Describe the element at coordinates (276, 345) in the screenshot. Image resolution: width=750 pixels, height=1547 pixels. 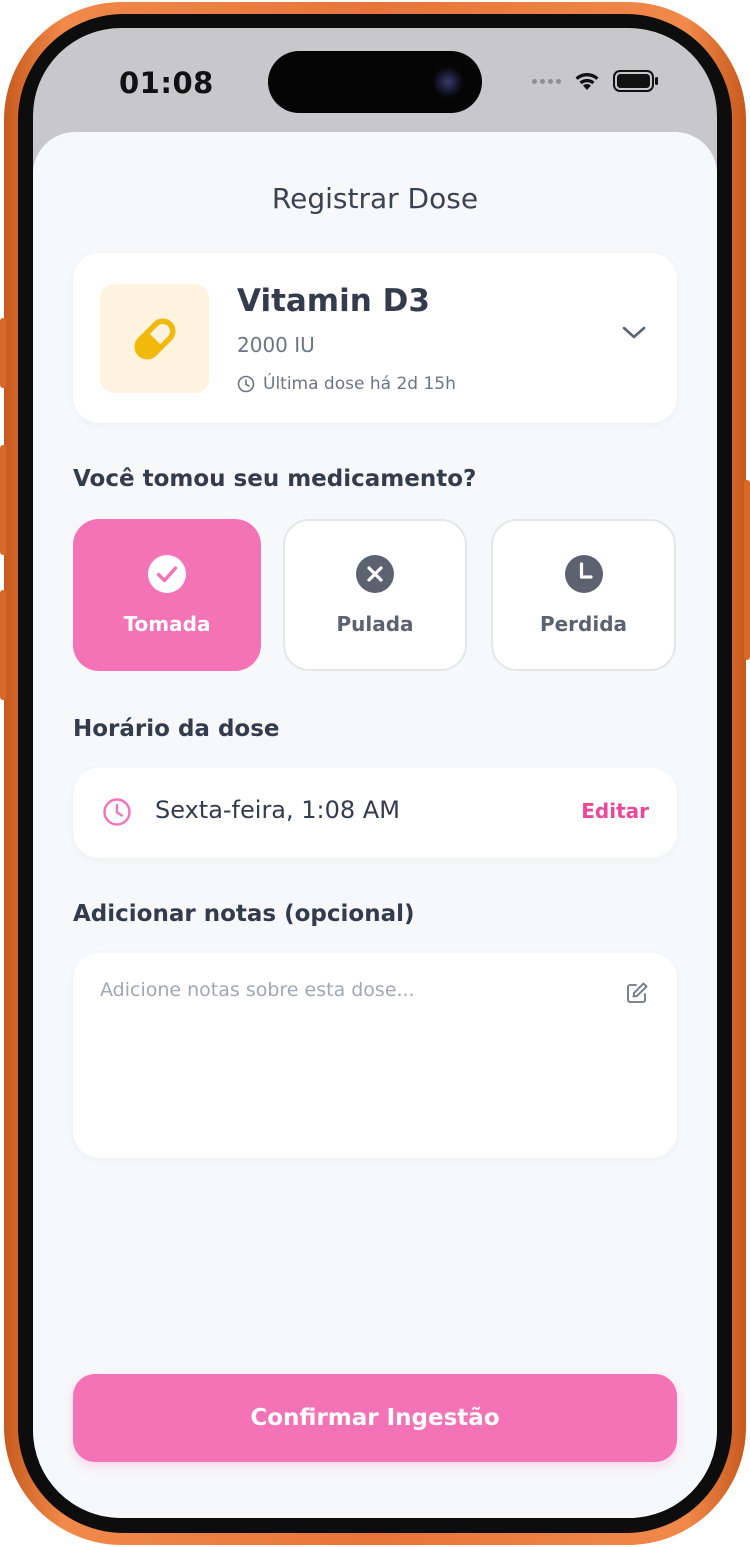
I see `medication-dose: 2000 IU` at that location.